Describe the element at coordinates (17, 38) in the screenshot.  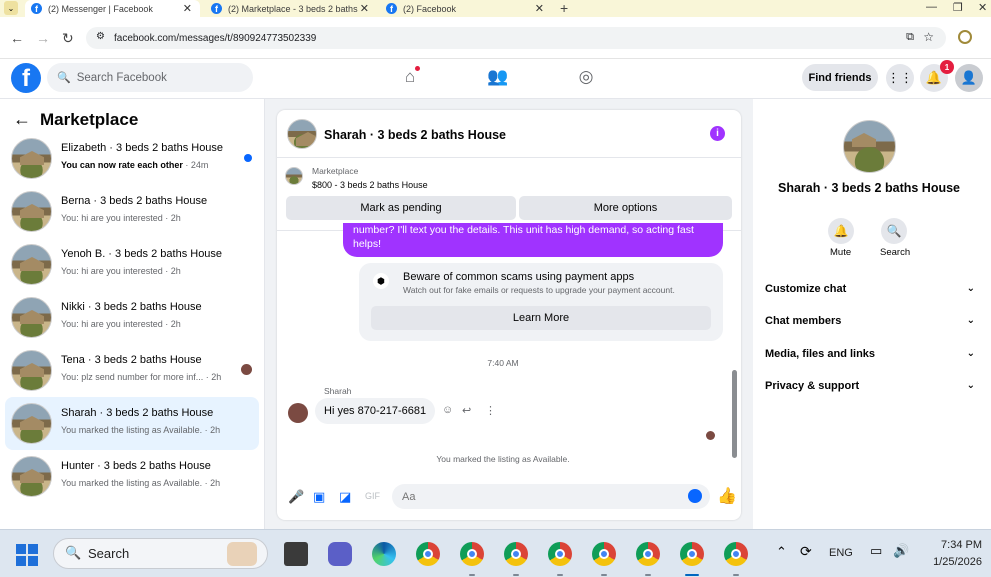
I see `back-icon: ←` at that location.